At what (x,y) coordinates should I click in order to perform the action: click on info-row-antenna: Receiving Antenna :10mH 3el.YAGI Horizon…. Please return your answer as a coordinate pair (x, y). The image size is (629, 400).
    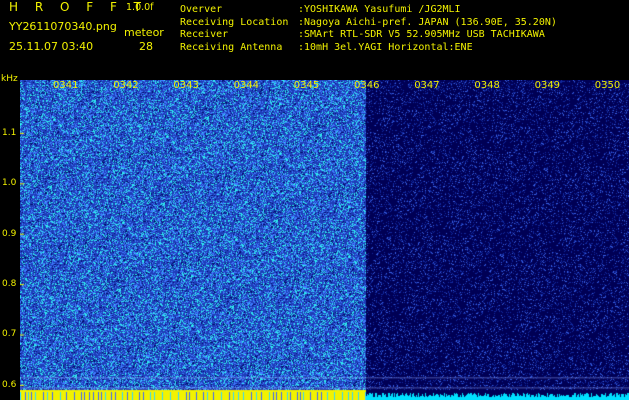
    Looking at the image, I should click on (368, 48).